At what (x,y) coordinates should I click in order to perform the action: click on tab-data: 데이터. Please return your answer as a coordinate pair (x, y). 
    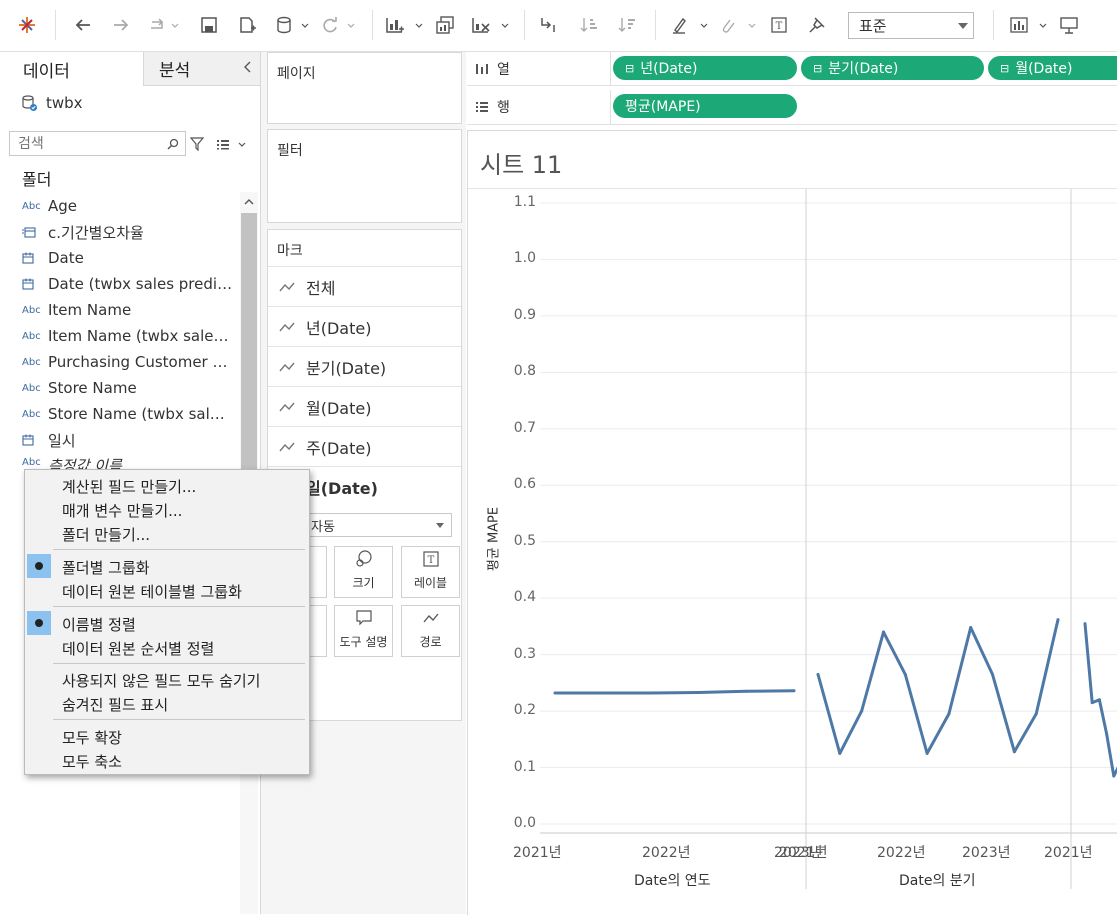
    Looking at the image, I should click on (71, 69).